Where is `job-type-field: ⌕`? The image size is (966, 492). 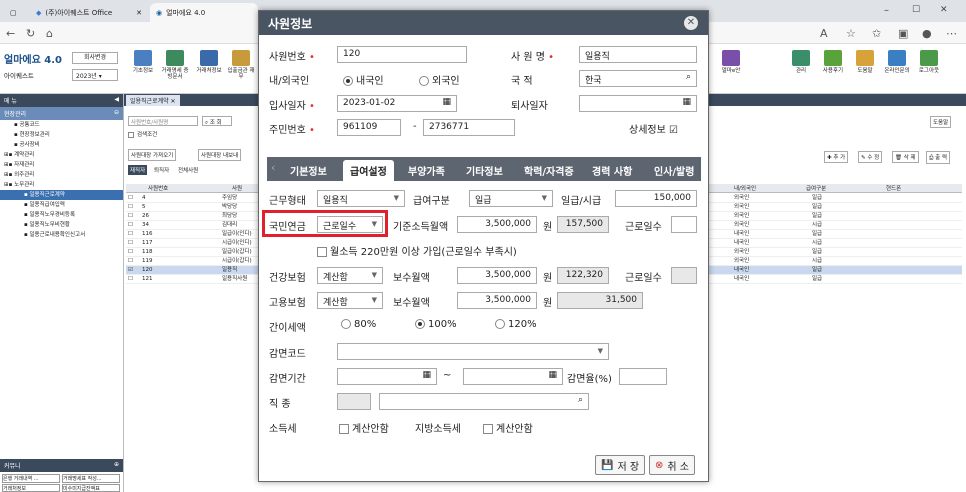 job-type-field: ⌕ is located at coordinates (484, 401).